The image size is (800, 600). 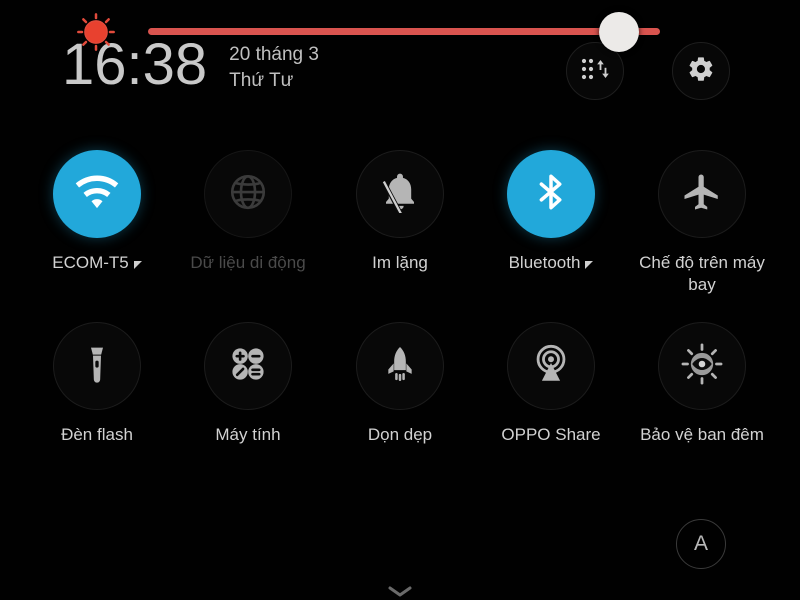 I want to click on tile-flashlight-circle, so click(x=97, y=366).